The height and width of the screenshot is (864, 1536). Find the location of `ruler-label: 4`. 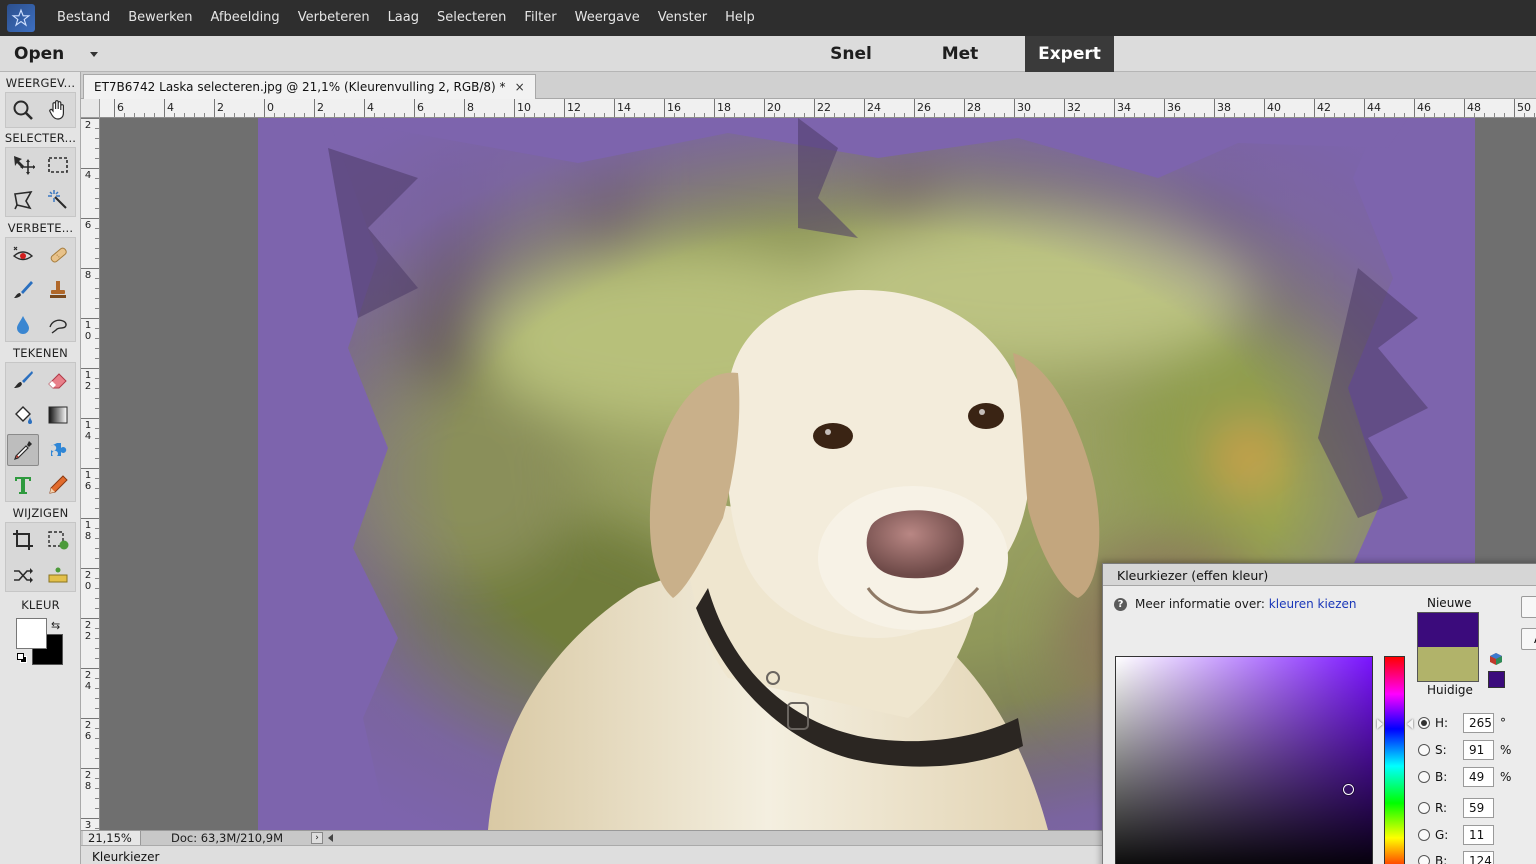

ruler-label: 4 is located at coordinates (88, 175).